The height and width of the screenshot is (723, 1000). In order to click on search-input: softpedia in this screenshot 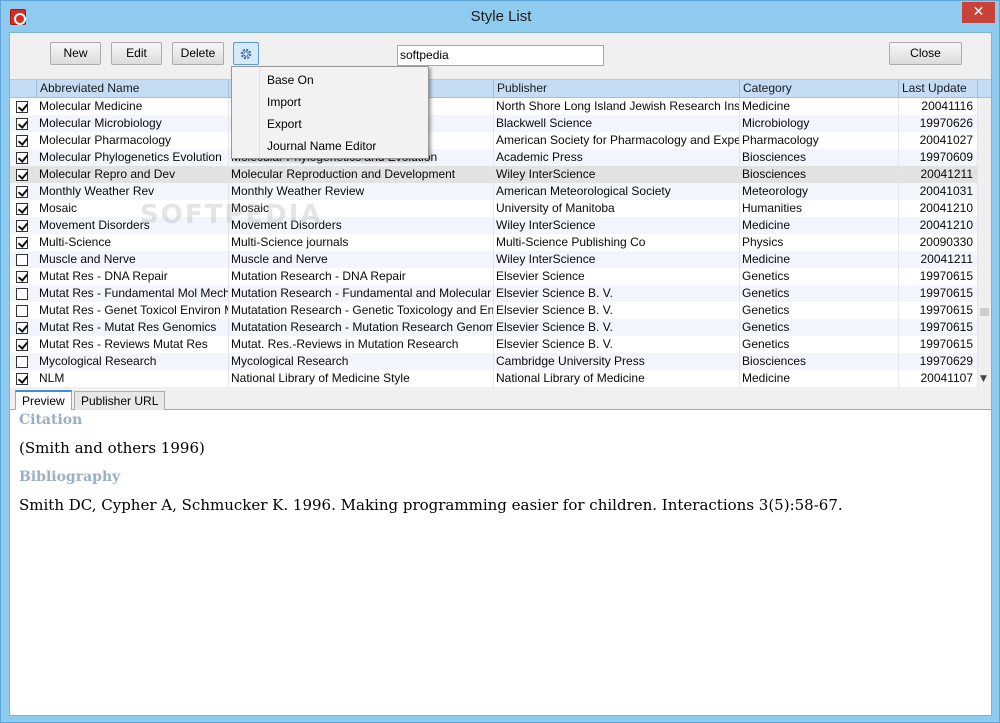, I will do `click(500, 55)`.